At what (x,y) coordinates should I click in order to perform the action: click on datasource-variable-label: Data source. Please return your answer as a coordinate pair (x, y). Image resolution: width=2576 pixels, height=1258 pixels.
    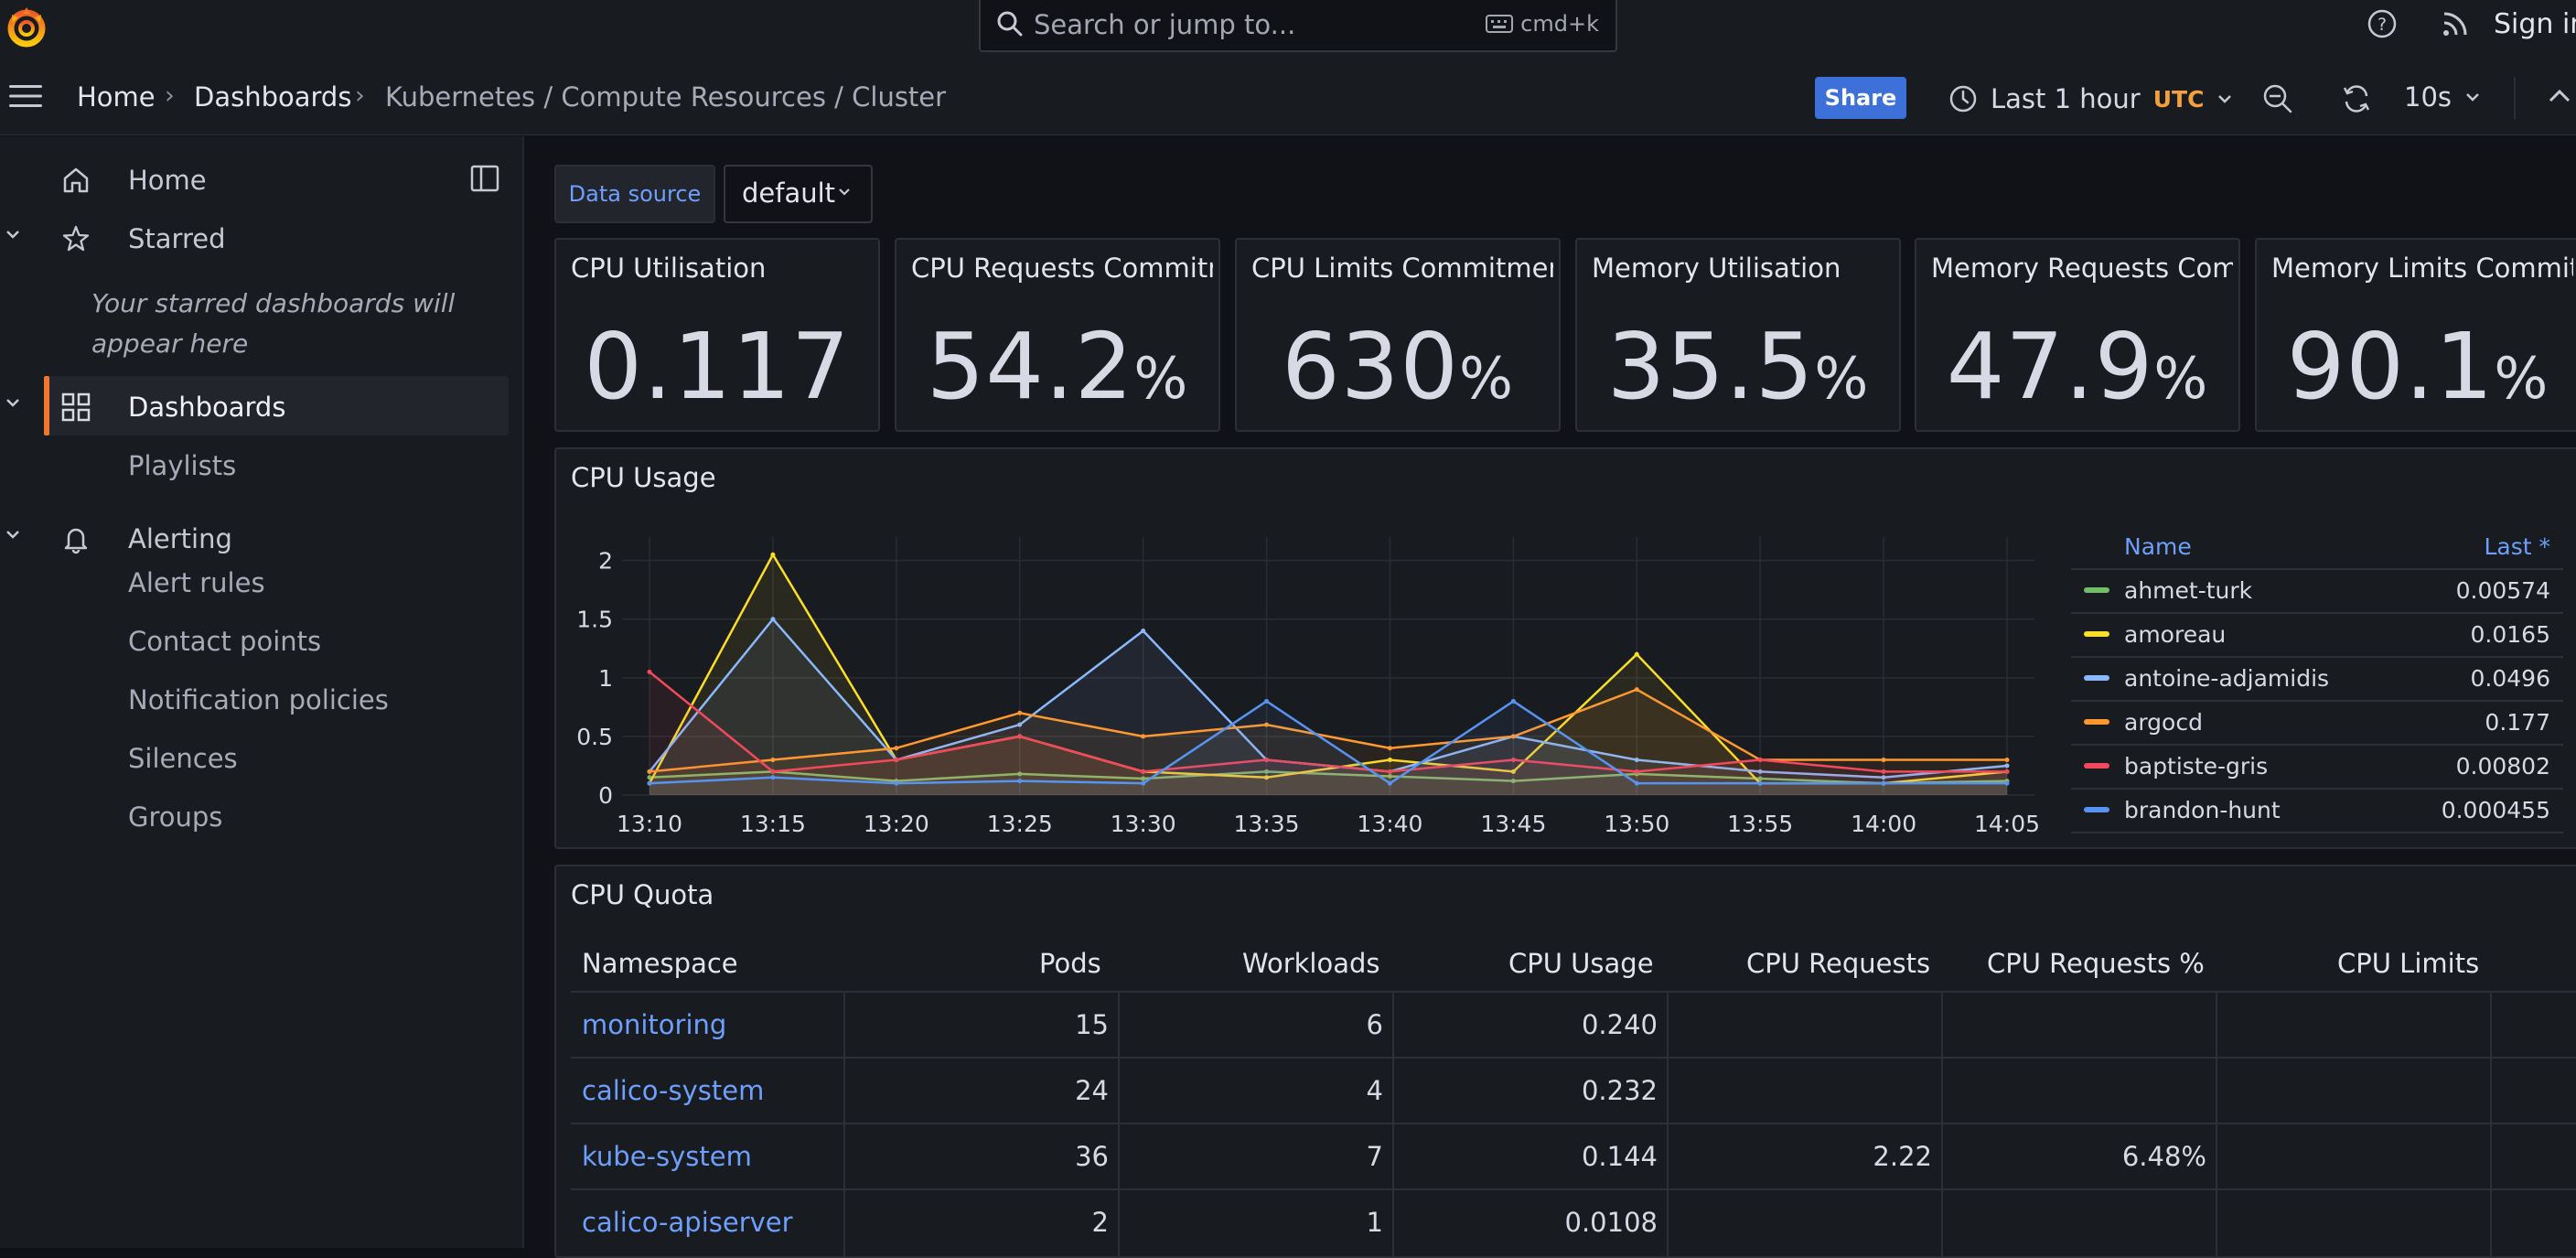
    Looking at the image, I should click on (634, 194).